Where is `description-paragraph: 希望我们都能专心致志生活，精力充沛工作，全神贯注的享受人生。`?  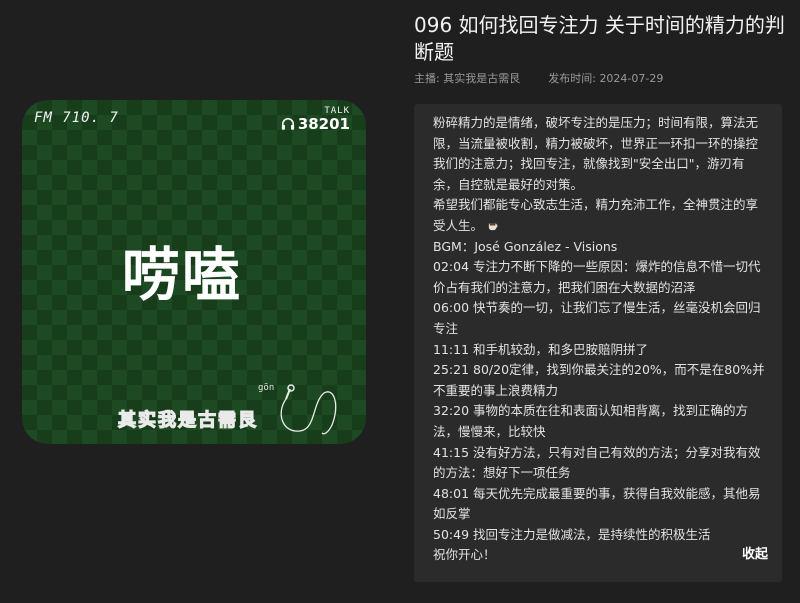
description-paragraph: 希望我们都能专心致志生活，精力充沛工作，全神贯注的享受人生。 is located at coordinates (600, 215).